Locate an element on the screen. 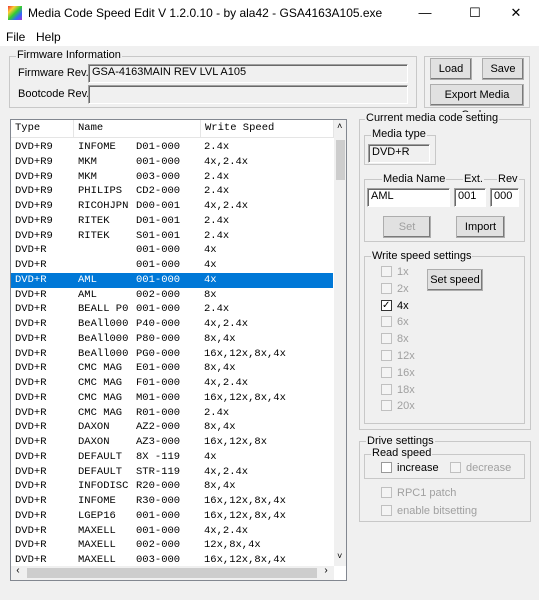 The image size is (539, 600). table-row: DVD+R AML 001-000 4x is located at coordinates (172, 280).